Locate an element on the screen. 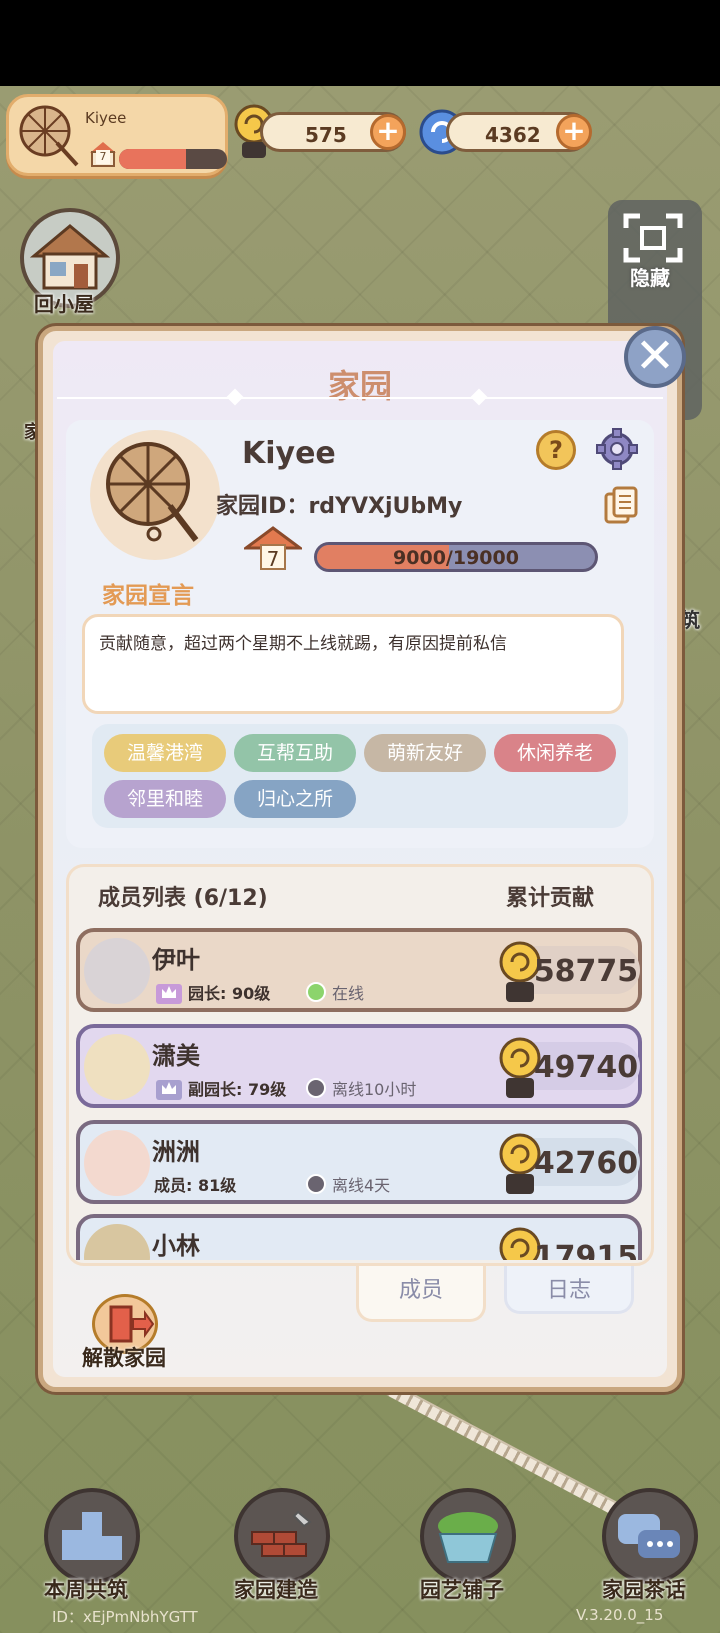 This screenshot has height=1633, width=720. contribution-value: 17915 is located at coordinates (586, 1250).